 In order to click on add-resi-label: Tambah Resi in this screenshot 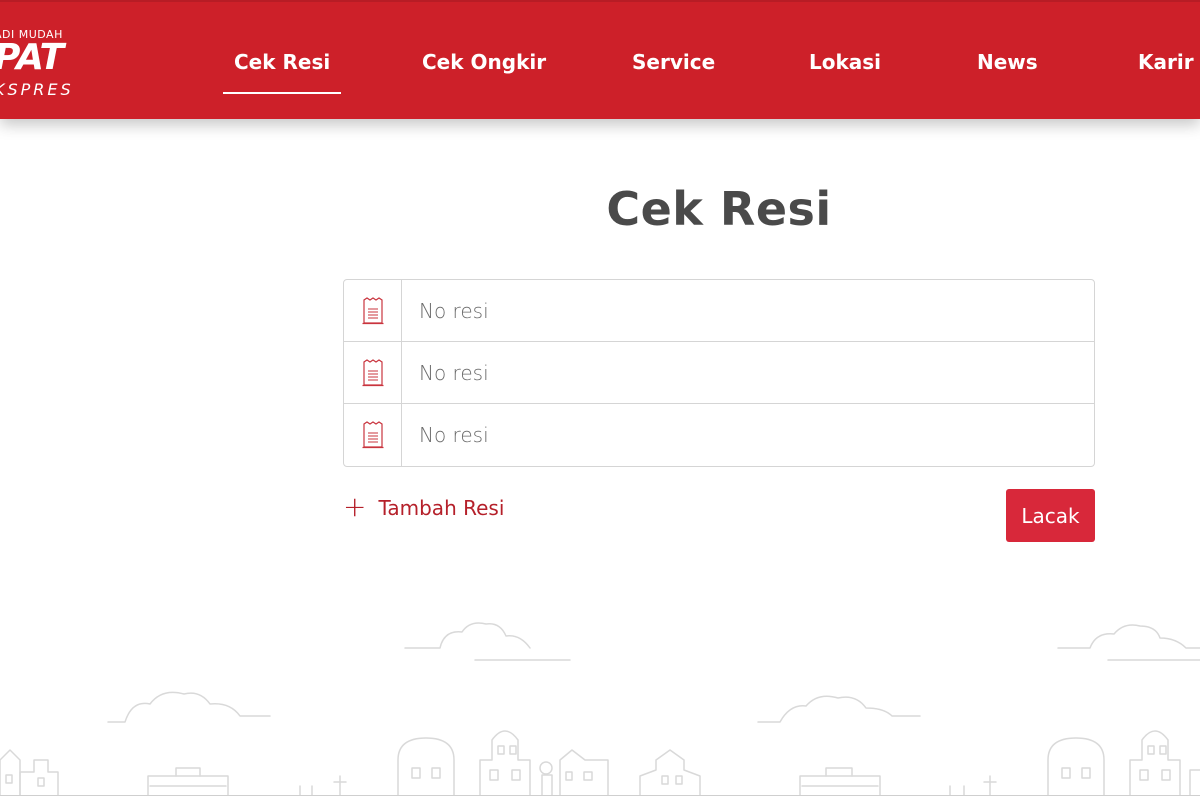, I will do `click(441, 508)`.